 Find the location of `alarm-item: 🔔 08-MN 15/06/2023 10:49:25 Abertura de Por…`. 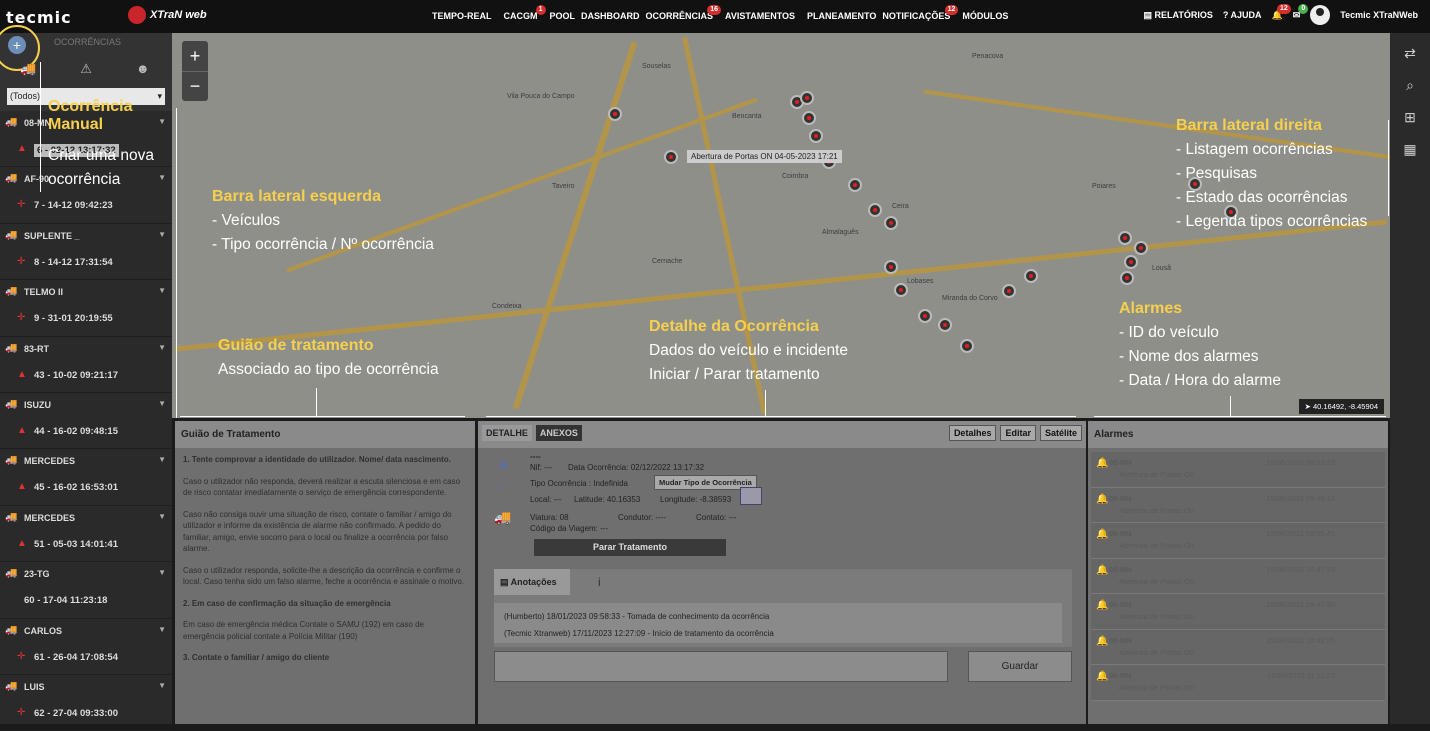

alarm-item: 🔔 08-MN 15/06/2023 10:49:25 Abertura de Por… is located at coordinates (1238, 647).